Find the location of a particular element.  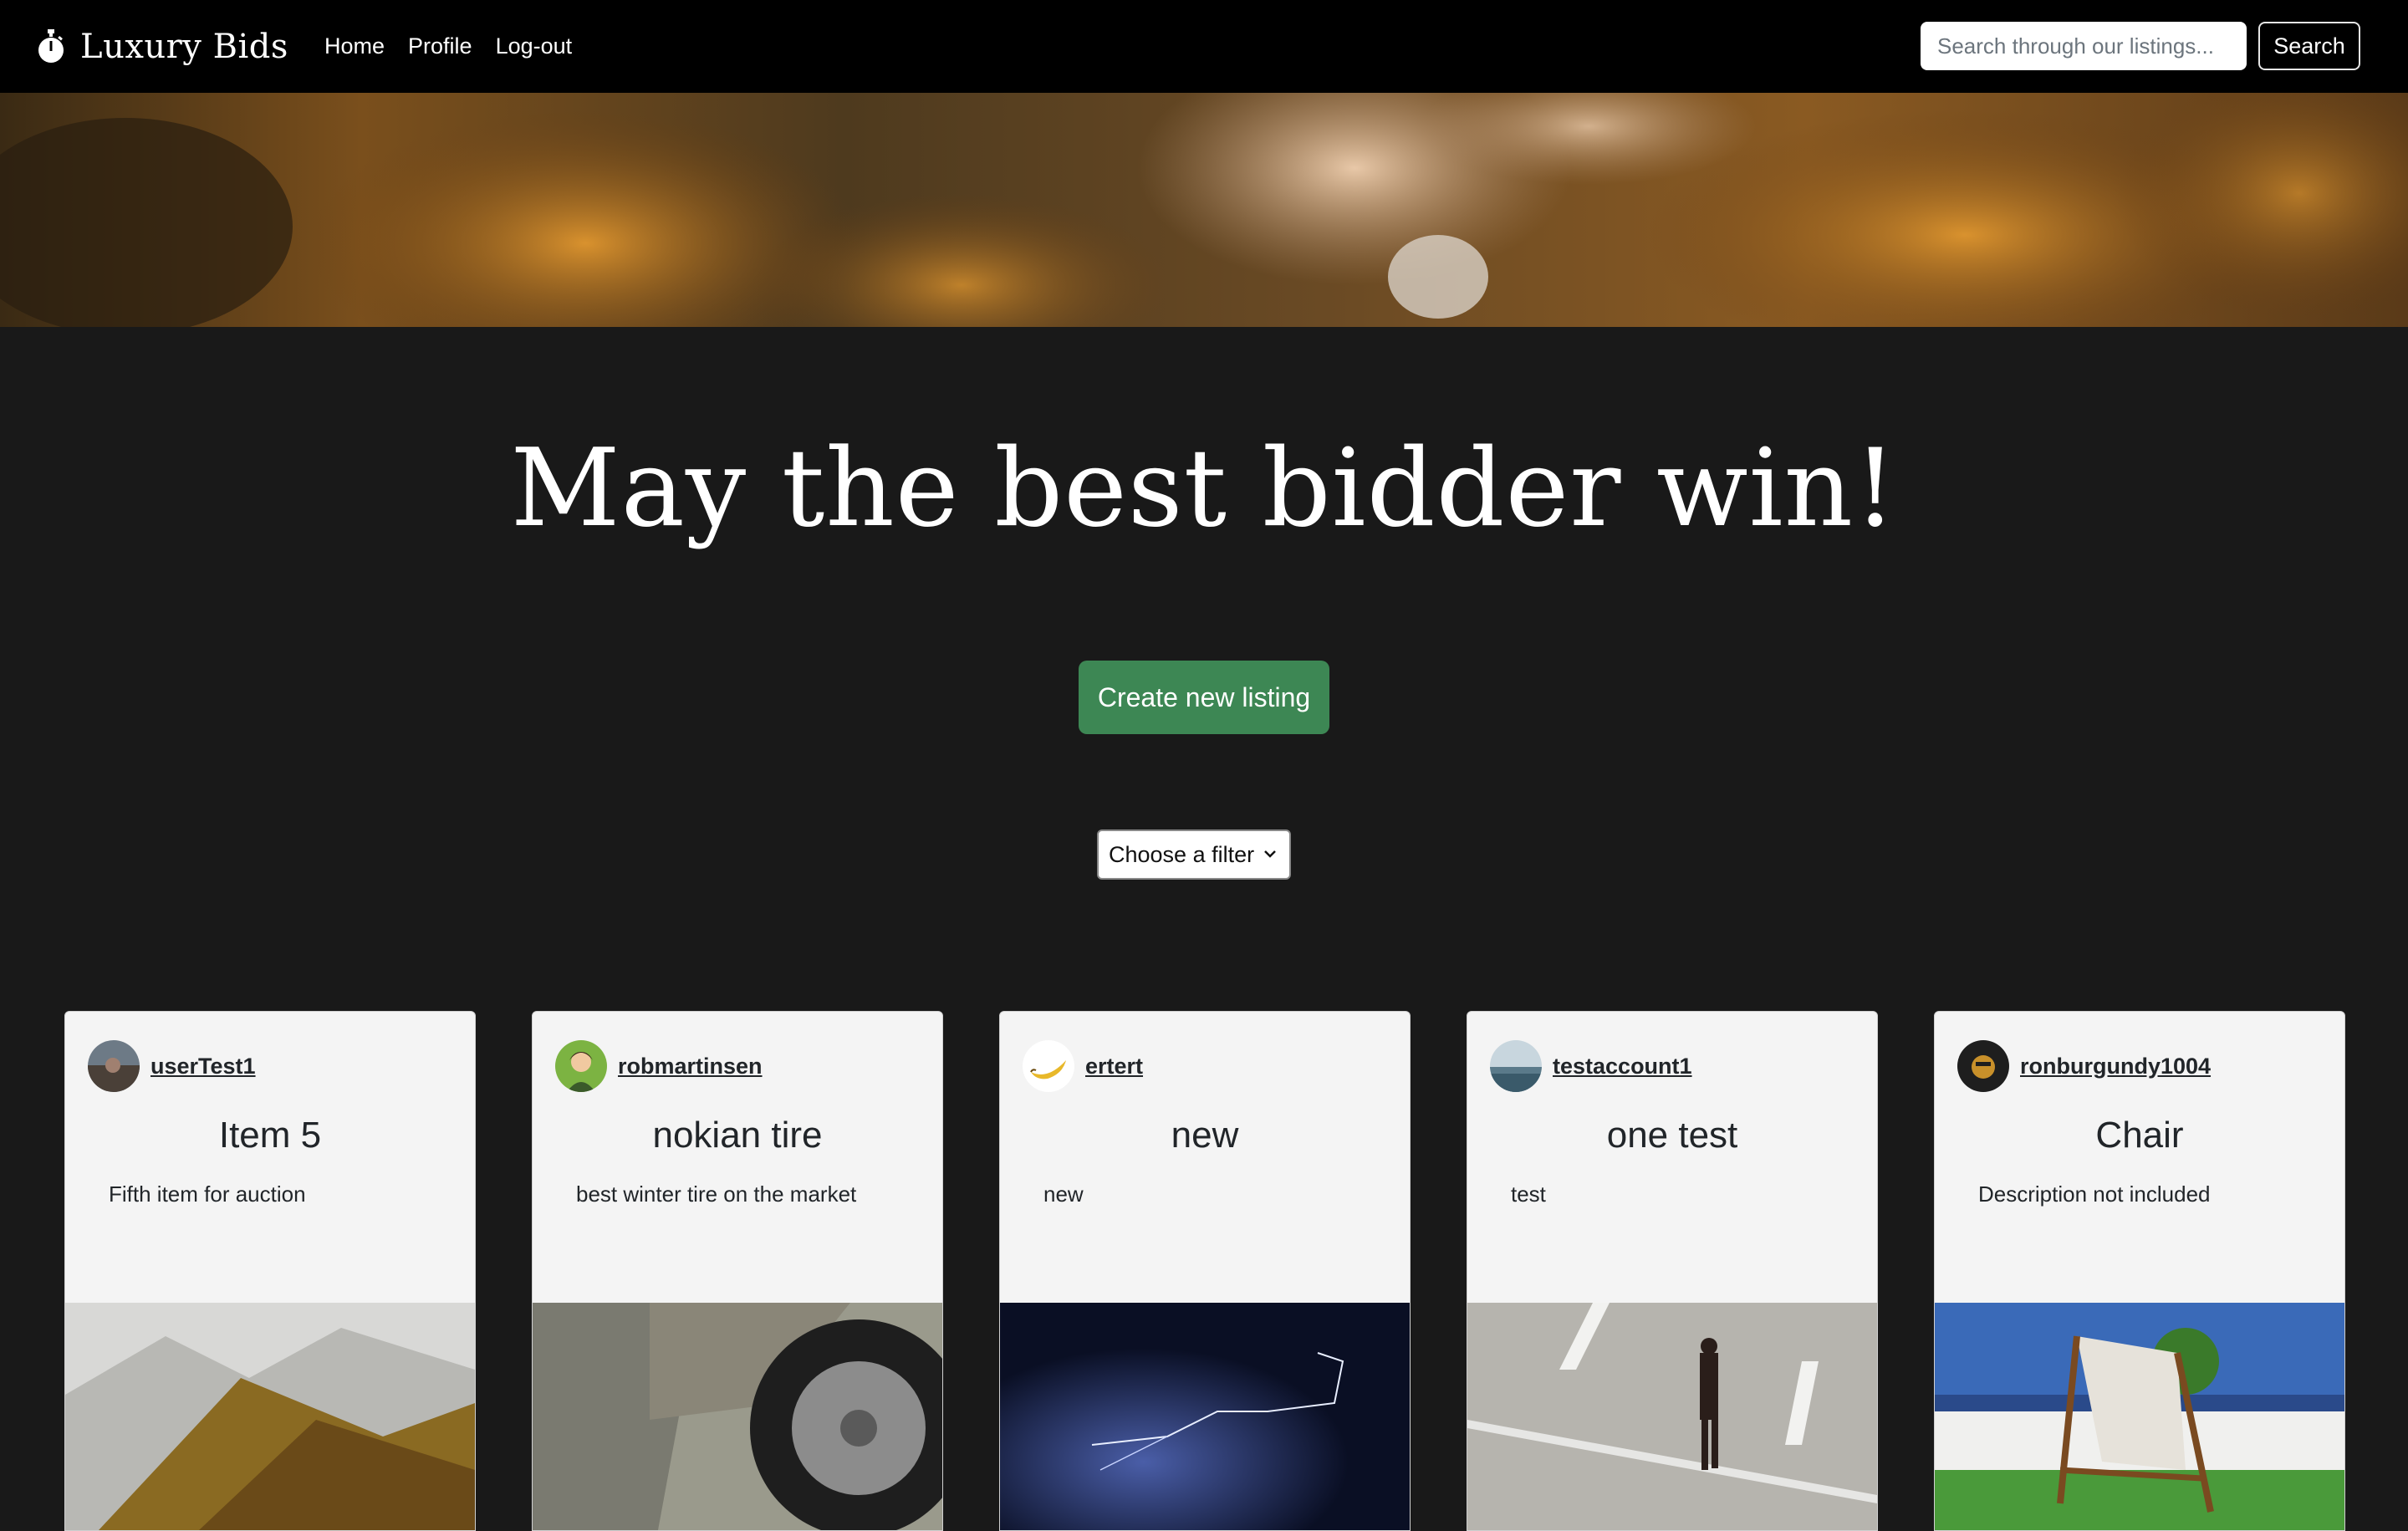

brand-logo: Luxury Bids is located at coordinates (162, 47).